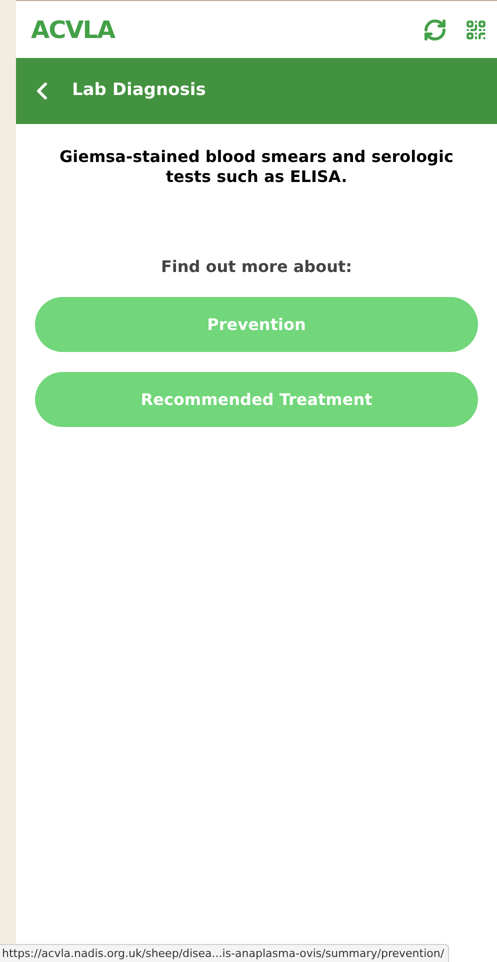 The width and height of the screenshot is (497, 962). Describe the element at coordinates (73, 30) in the screenshot. I see `app-logo: ACVLA` at that location.